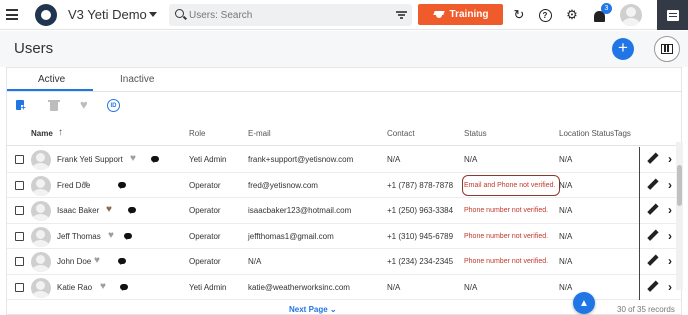 The image size is (688, 315). I want to click on filter-icon, so click(401, 15).